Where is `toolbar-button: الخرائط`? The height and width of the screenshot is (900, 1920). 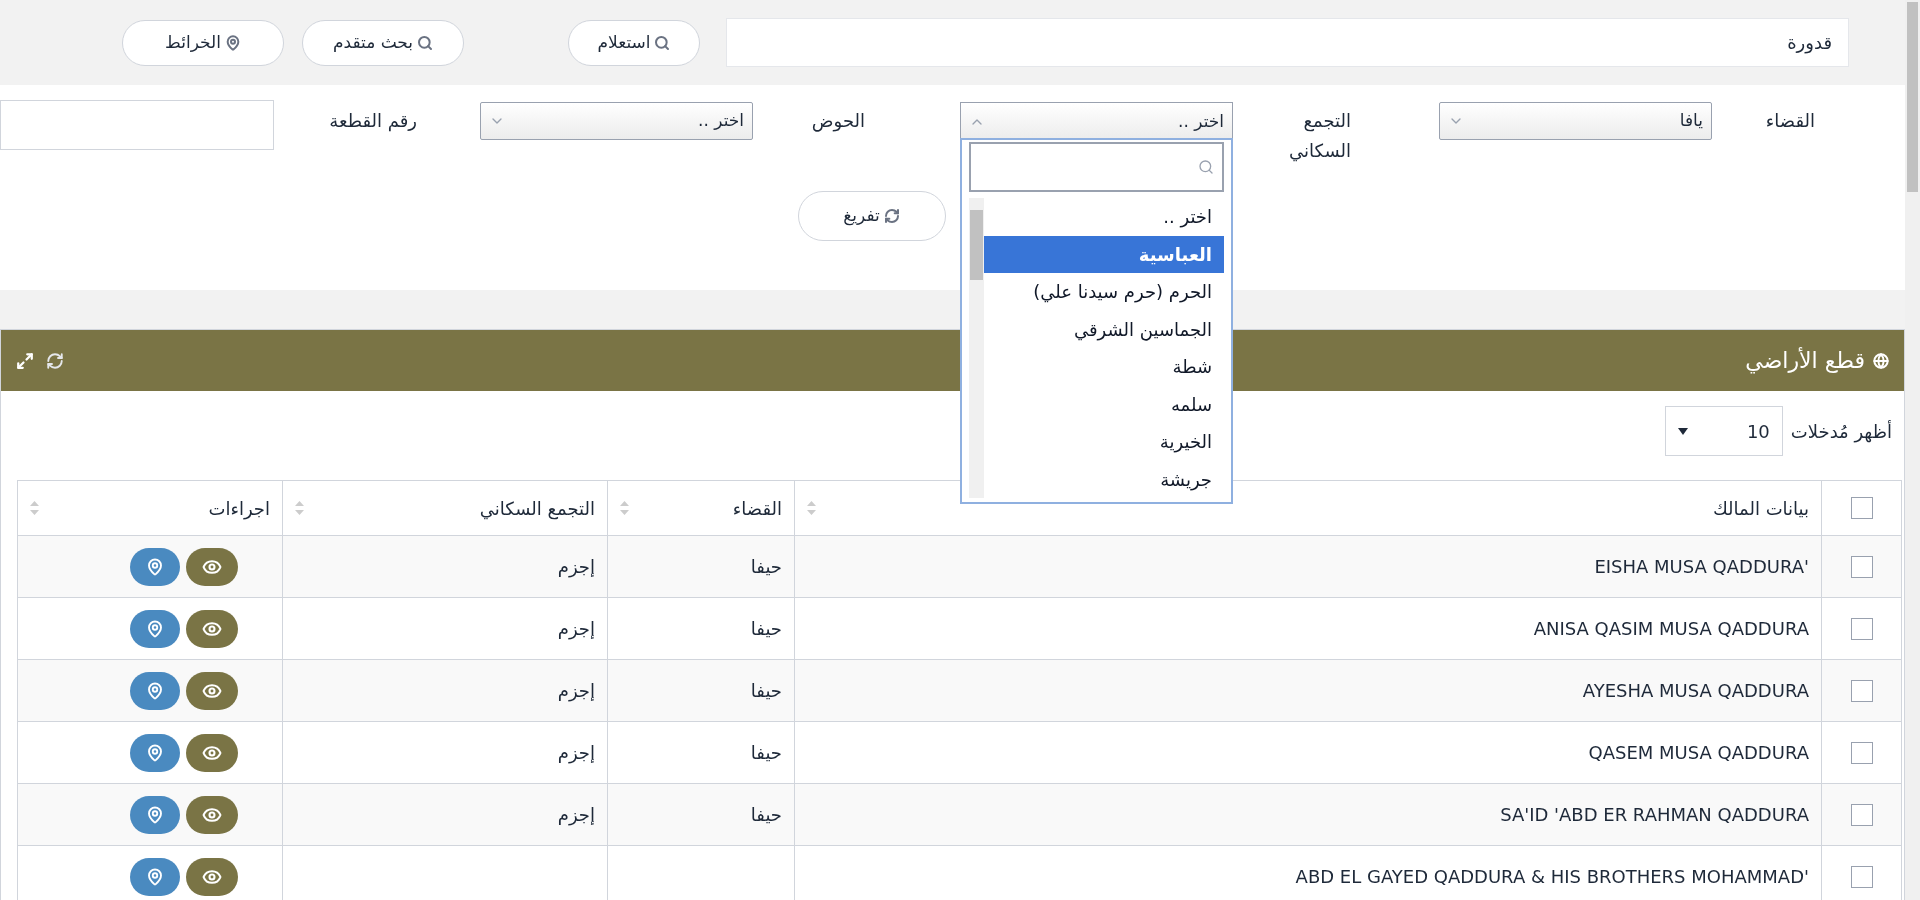 toolbar-button: الخرائط is located at coordinates (203, 42).